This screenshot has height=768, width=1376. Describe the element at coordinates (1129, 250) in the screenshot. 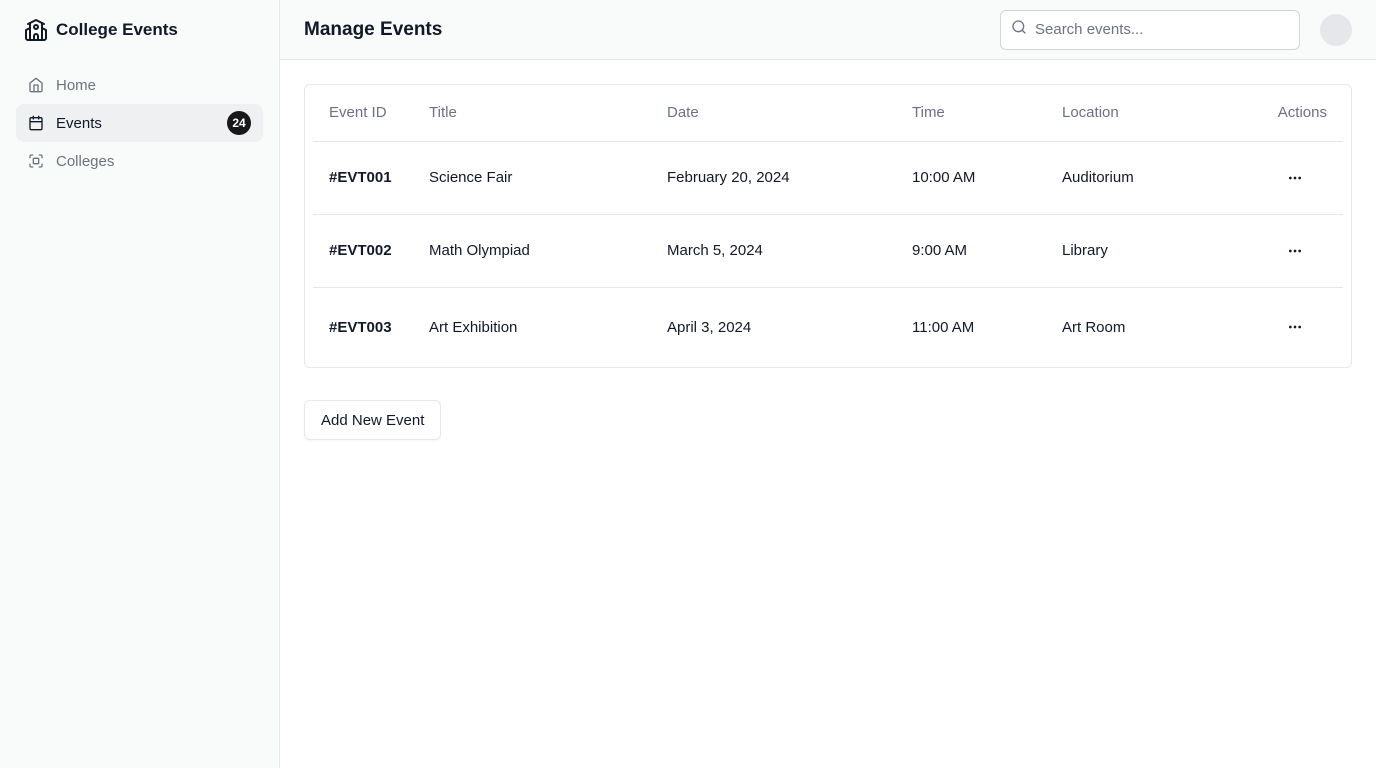

I see `event-location-cell: Library` at that location.